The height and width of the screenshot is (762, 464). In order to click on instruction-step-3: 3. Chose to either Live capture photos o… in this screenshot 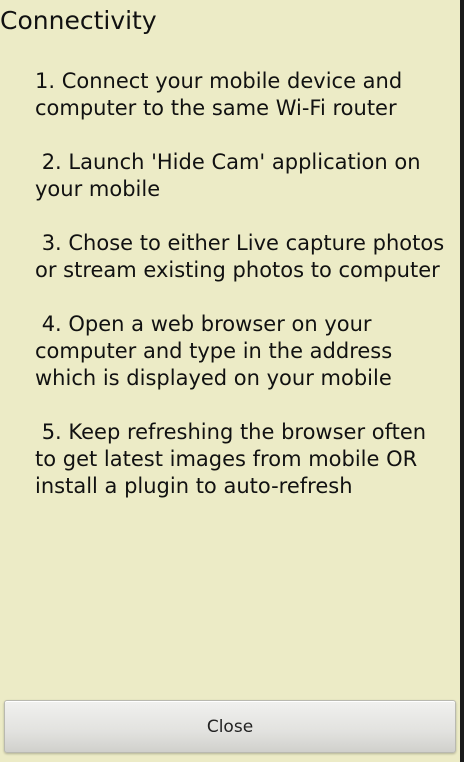, I will do `click(243, 256)`.